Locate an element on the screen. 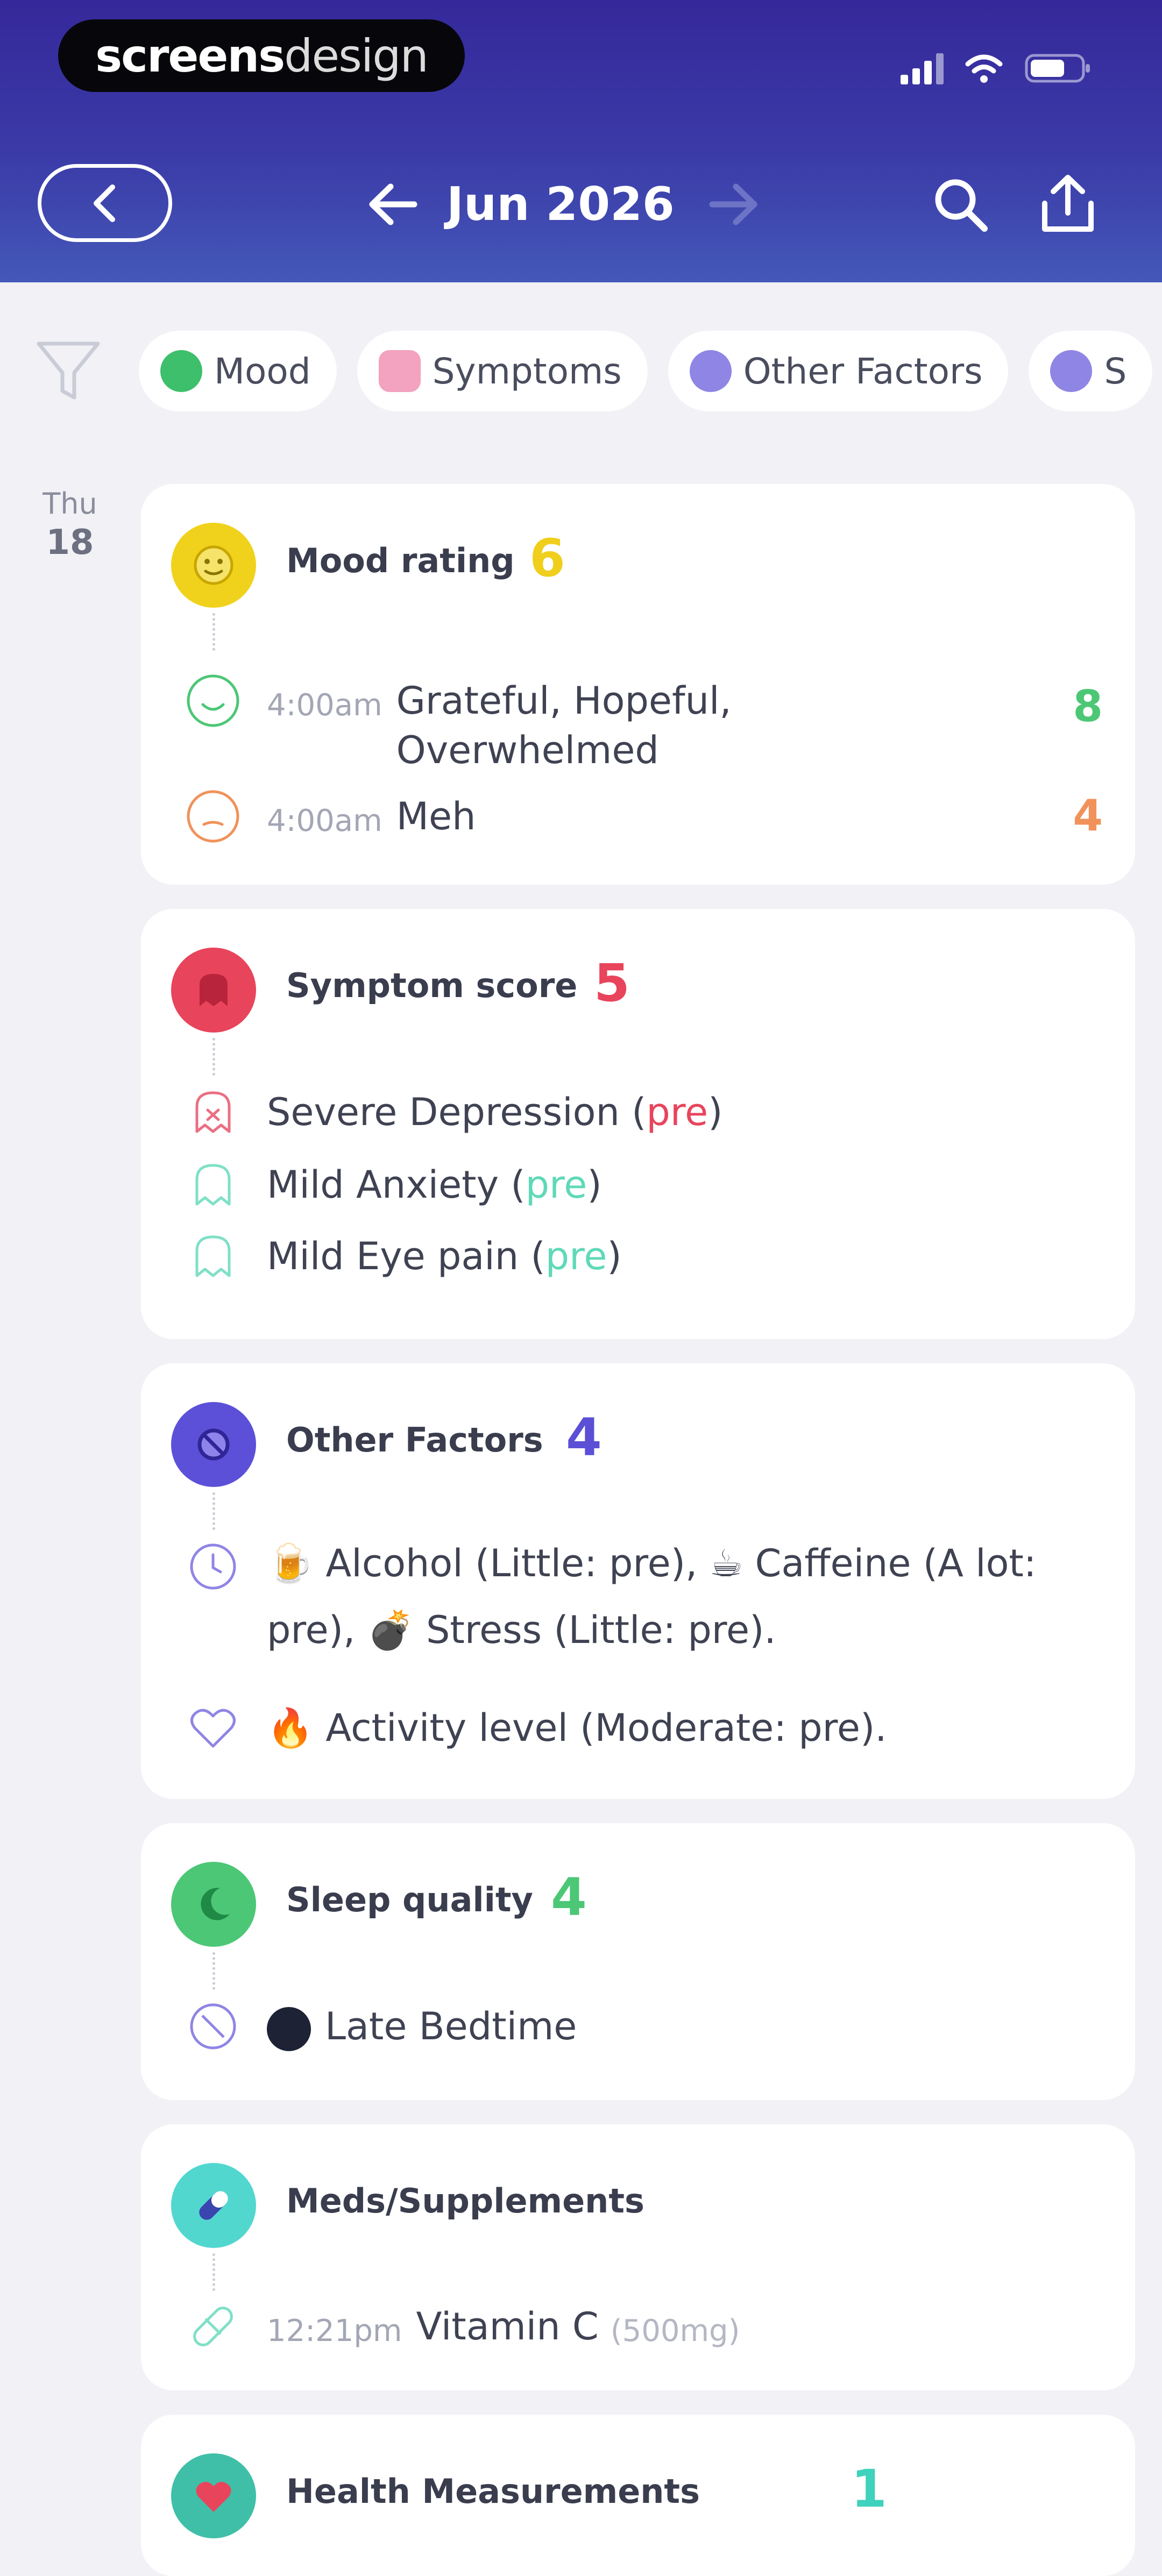  filter-chip-label: Mood is located at coordinates (262, 371).